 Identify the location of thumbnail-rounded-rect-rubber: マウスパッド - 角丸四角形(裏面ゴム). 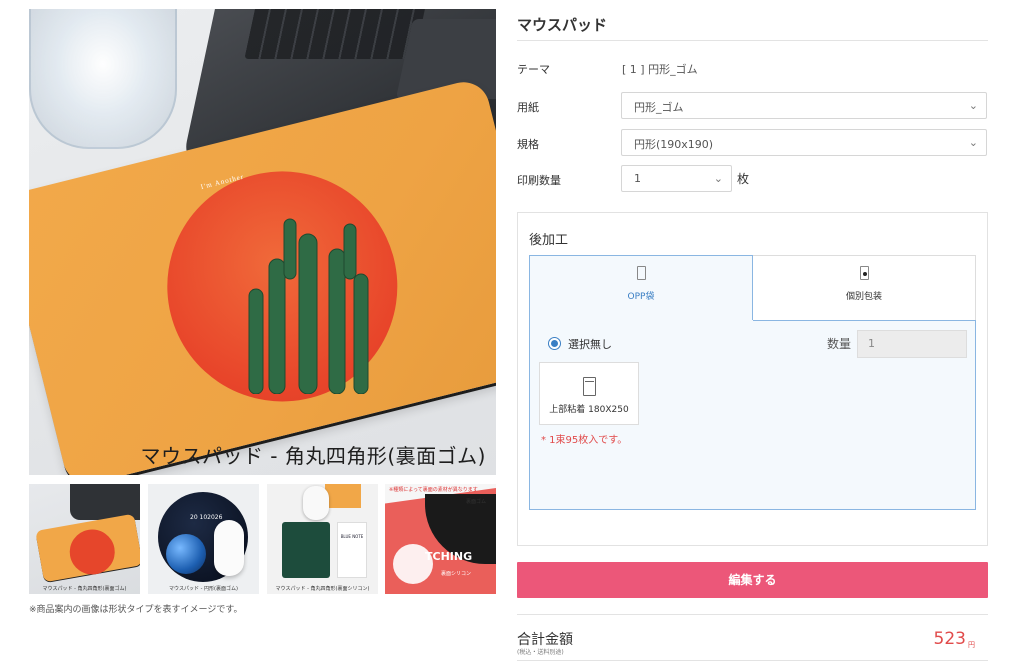
(84, 539).